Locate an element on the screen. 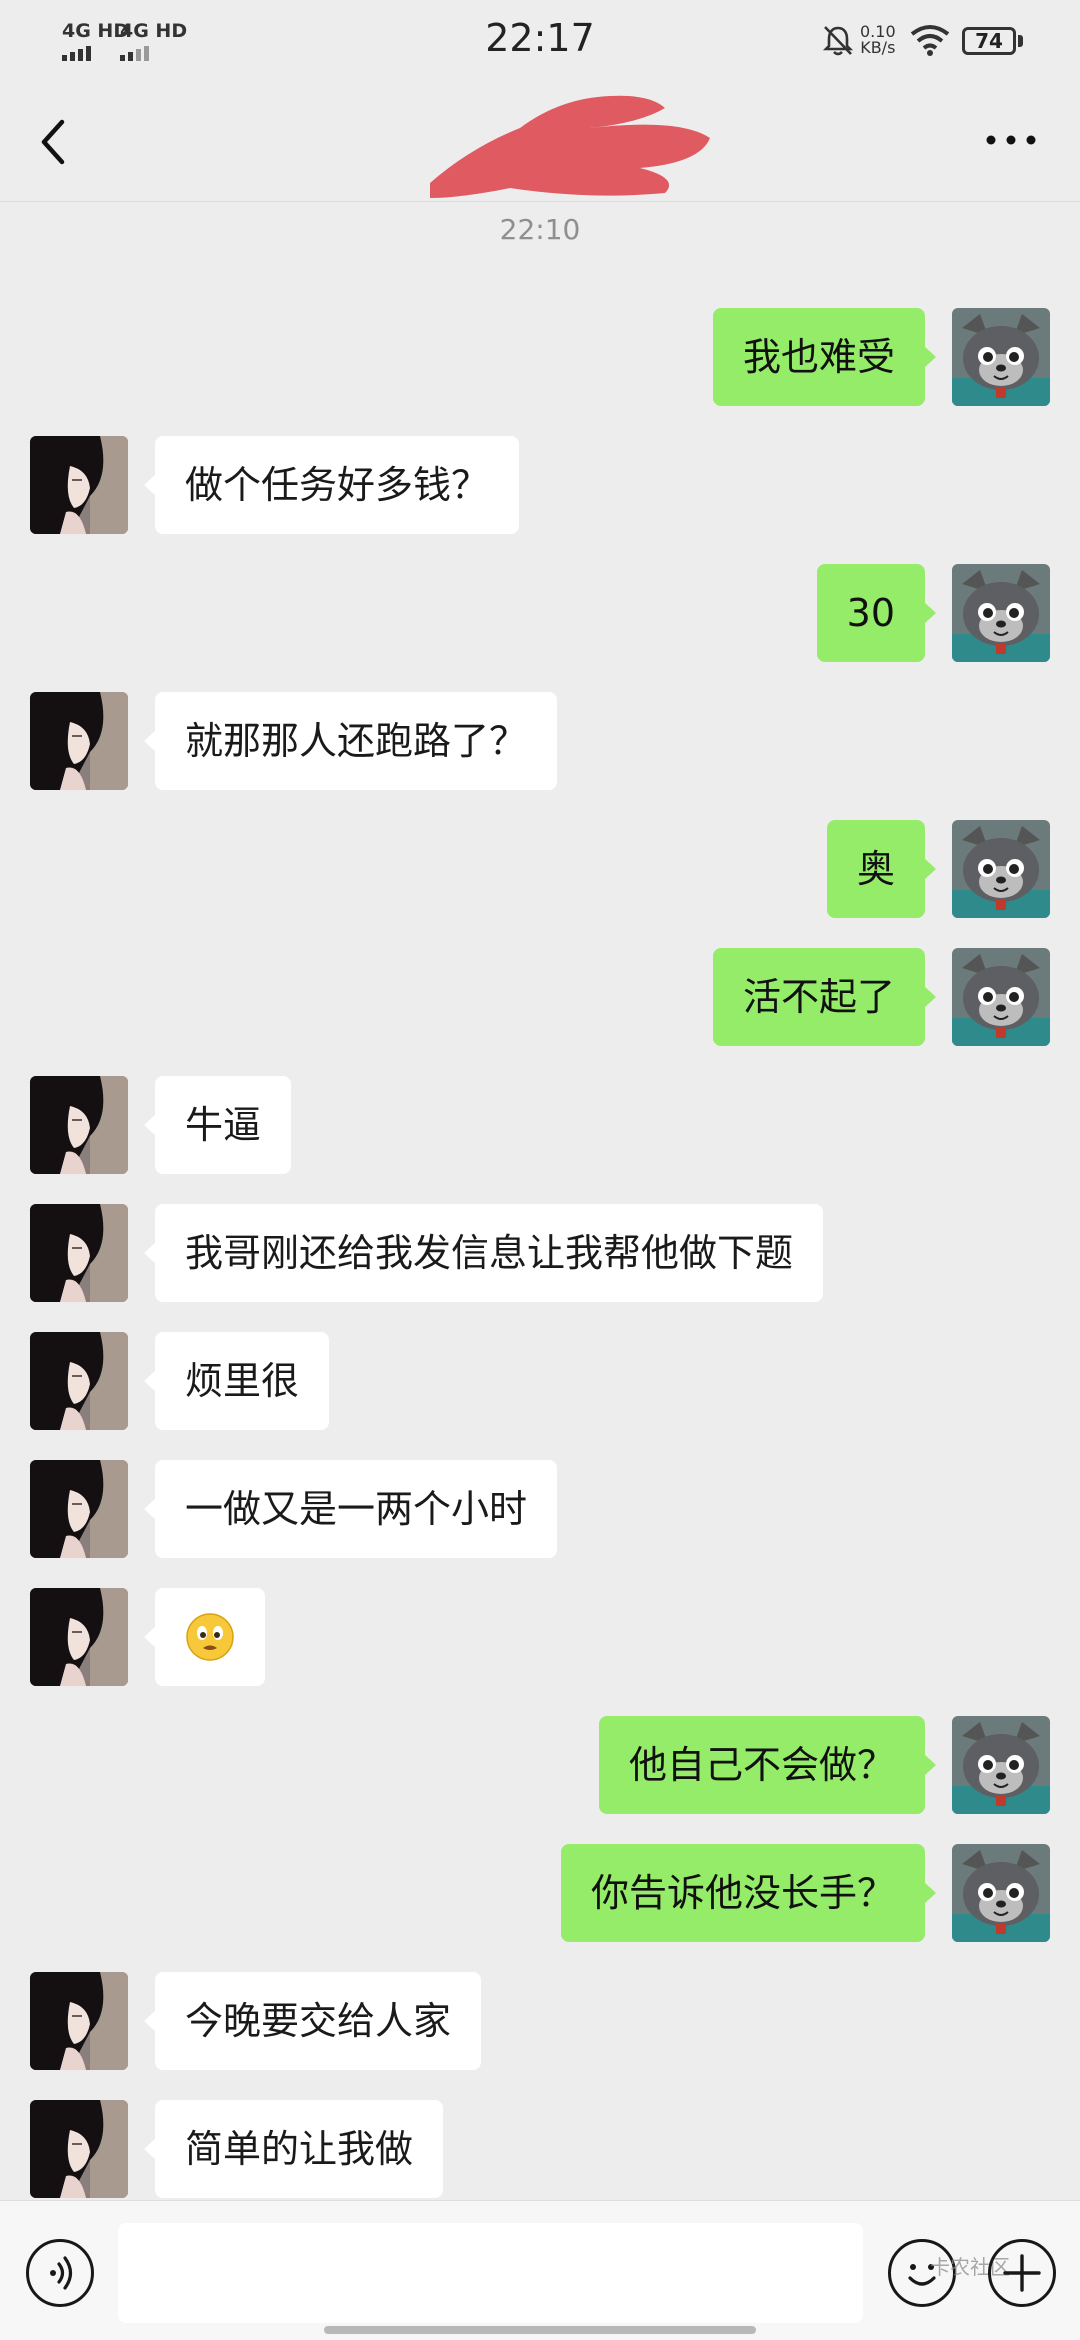 This screenshot has width=1080, height=2340. timestamp-divider: 22:10 is located at coordinates (540, 229).